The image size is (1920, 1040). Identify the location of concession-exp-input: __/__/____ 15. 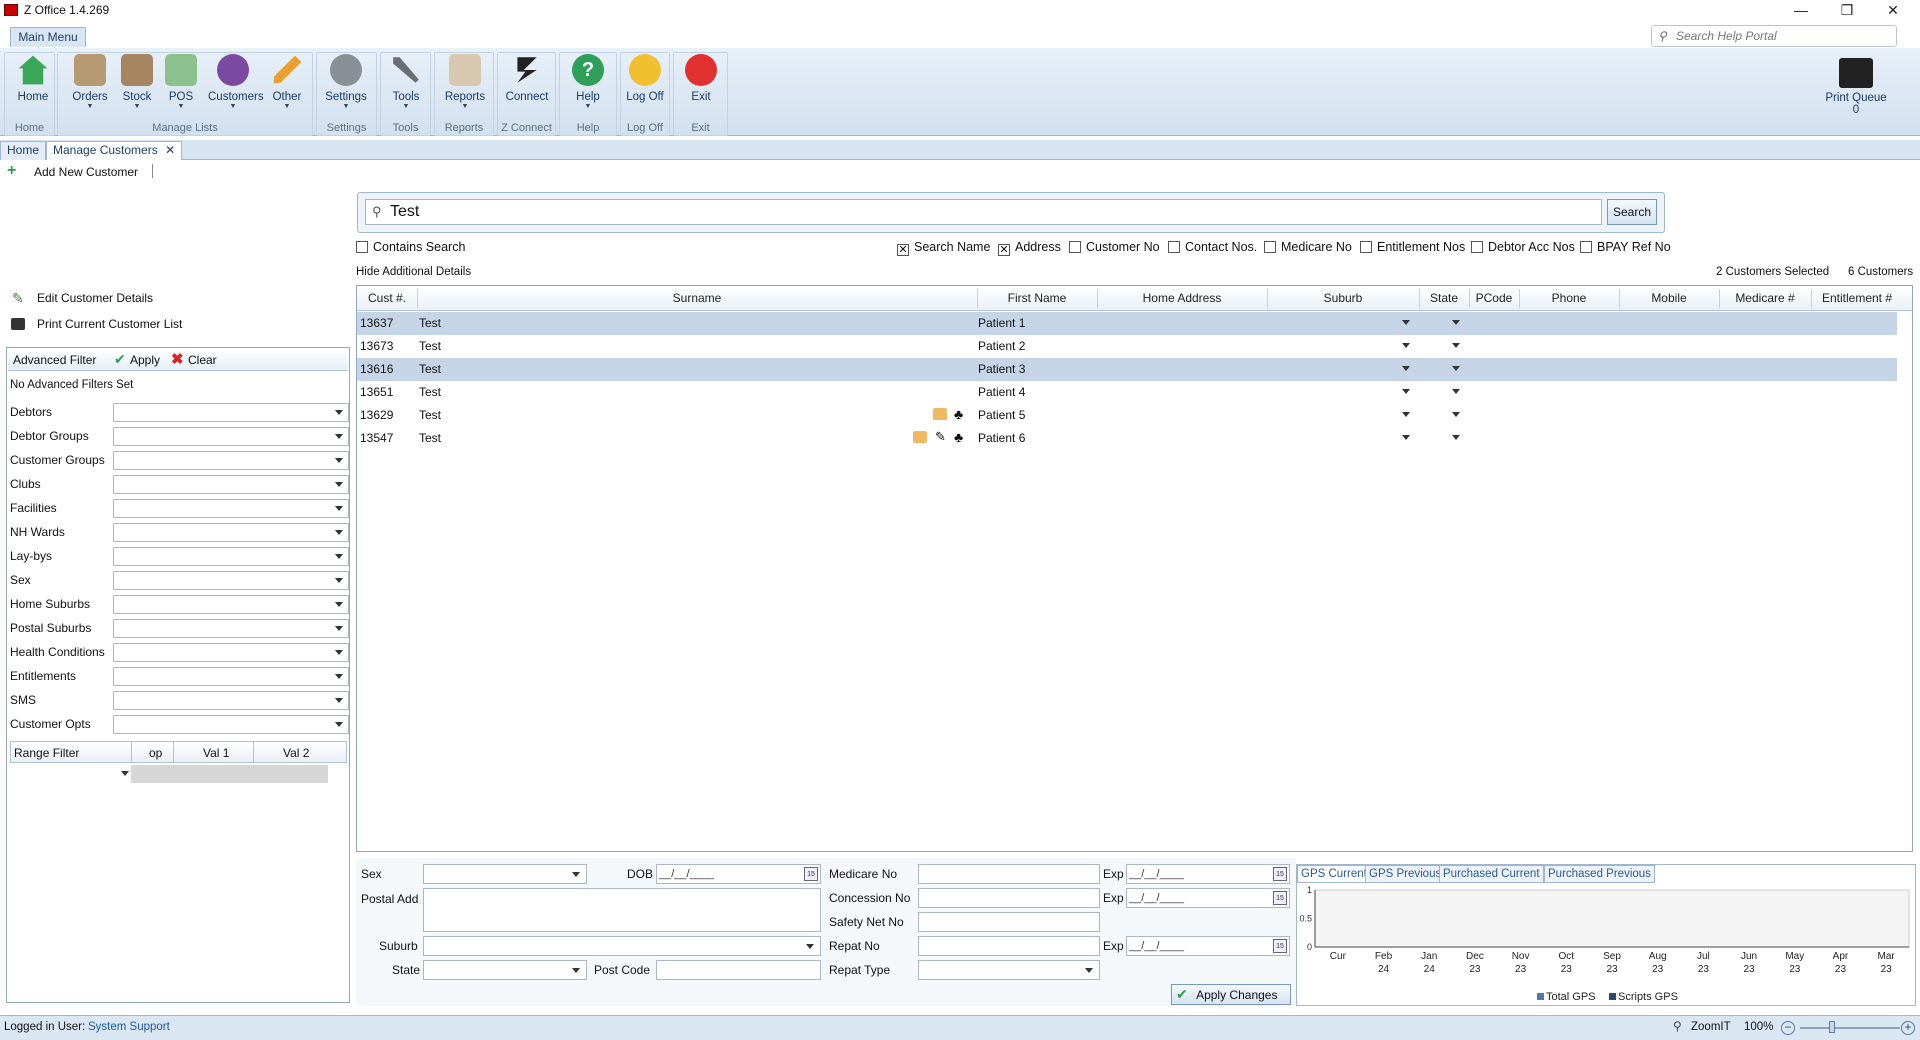
(1208, 898).